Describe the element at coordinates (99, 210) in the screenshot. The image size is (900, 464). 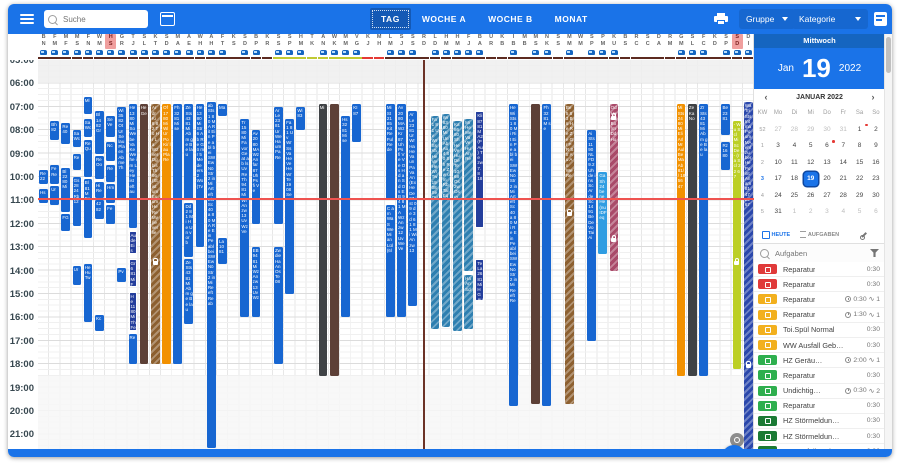
I see `schedule-event: 42 82` at that location.